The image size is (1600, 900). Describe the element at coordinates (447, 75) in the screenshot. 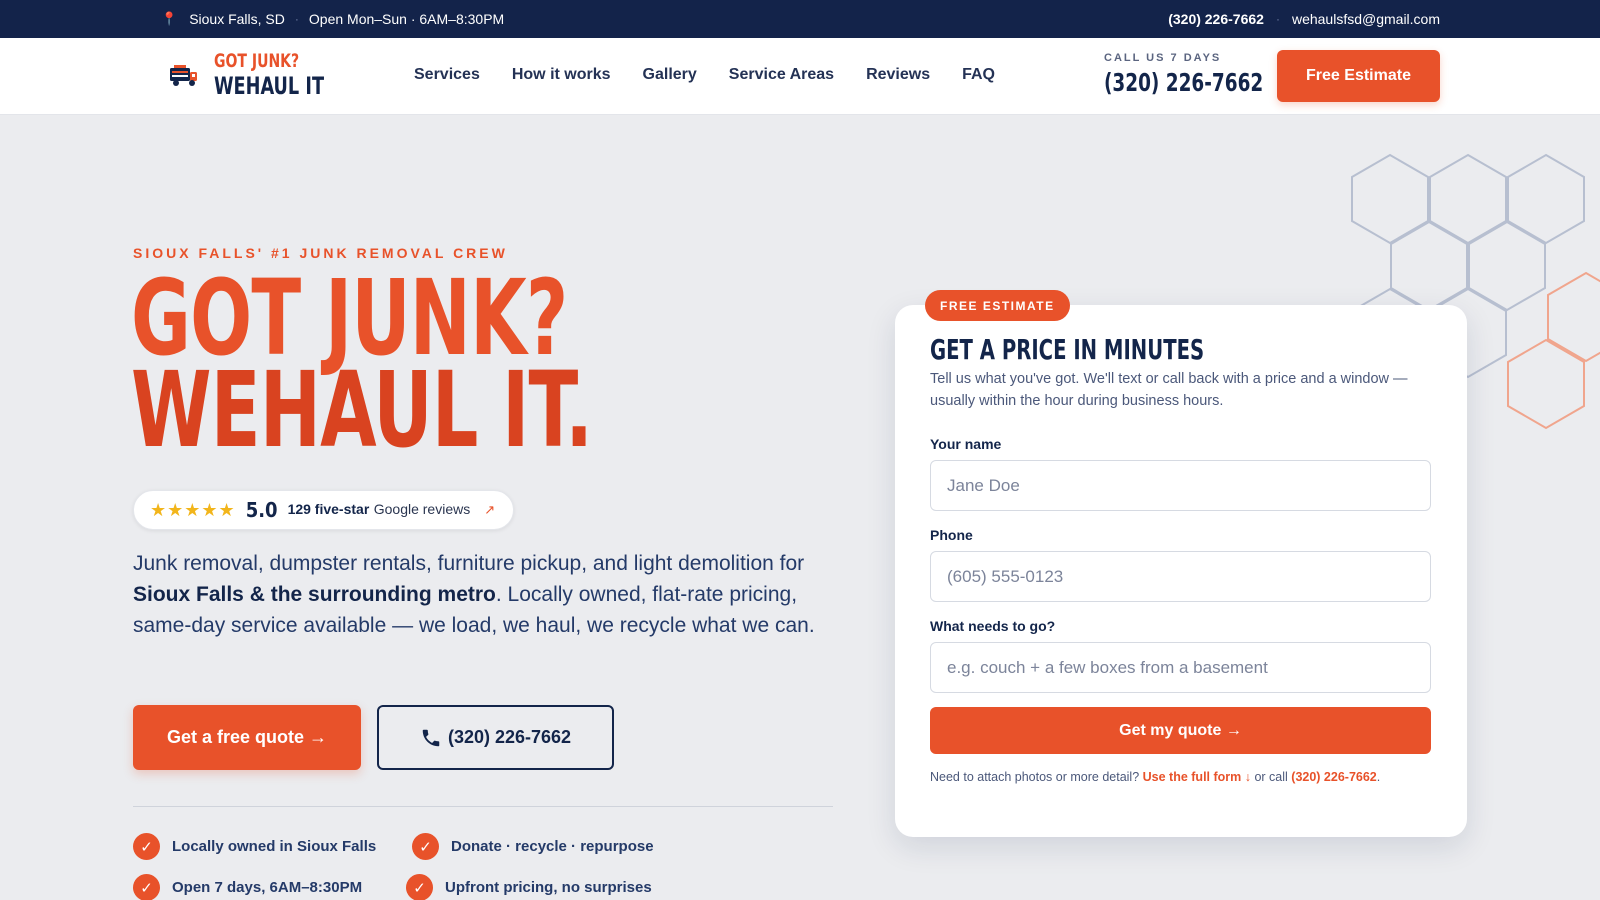

I see `nav-item-services: Services` at that location.